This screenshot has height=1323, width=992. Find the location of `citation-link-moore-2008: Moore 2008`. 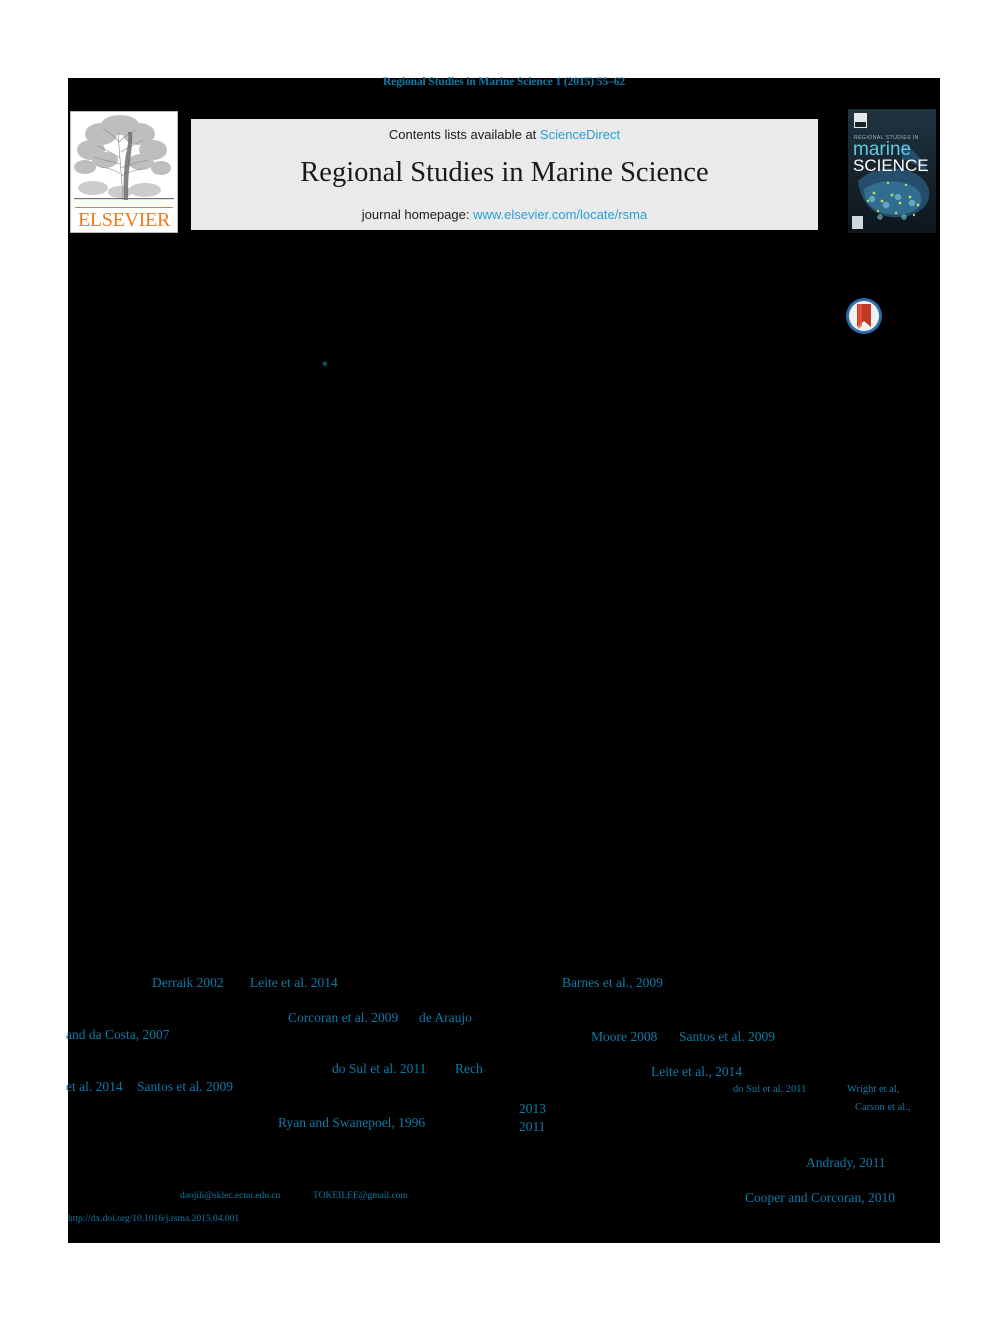

citation-link-moore-2008: Moore 2008 is located at coordinates (624, 1037).